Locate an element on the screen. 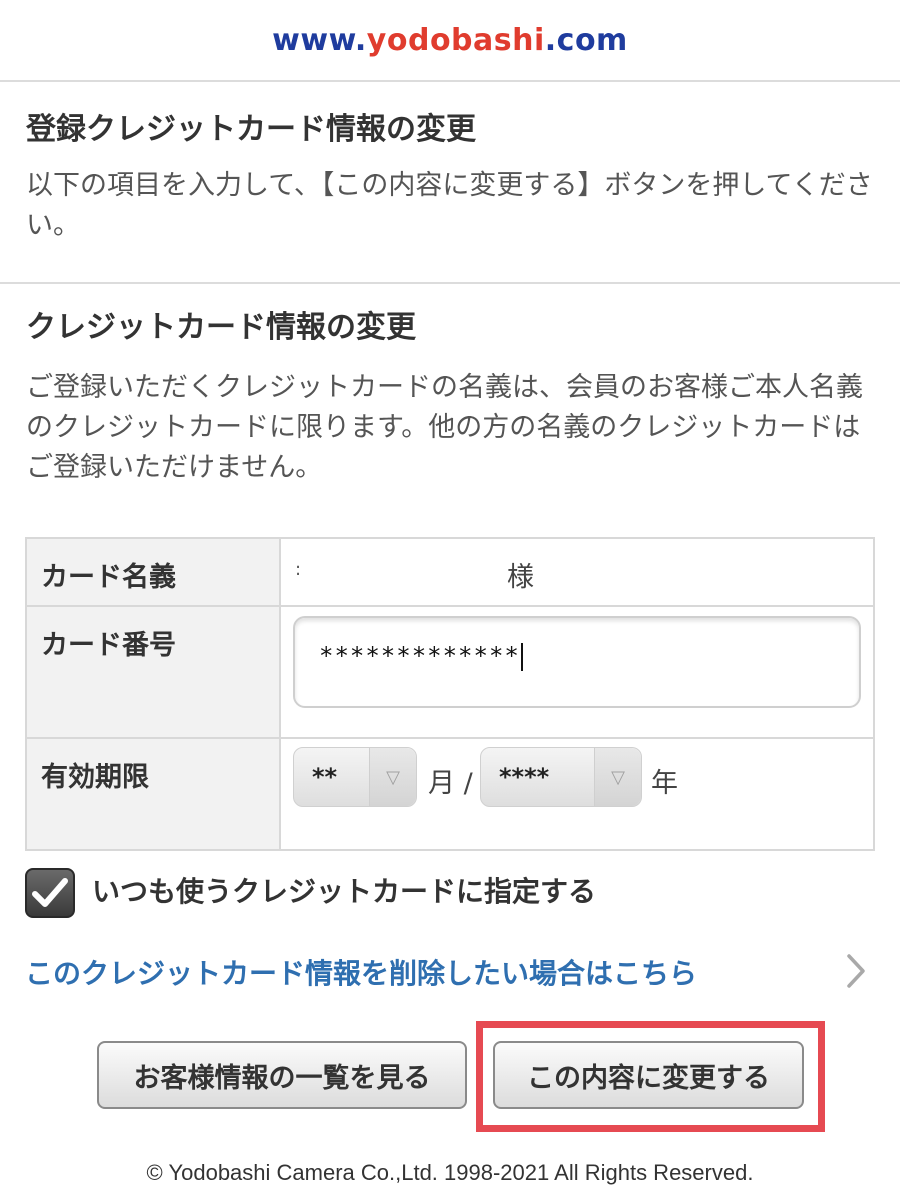 This screenshot has height=1197, width=900. chevron-right-icon is located at coordinates (856, 971).